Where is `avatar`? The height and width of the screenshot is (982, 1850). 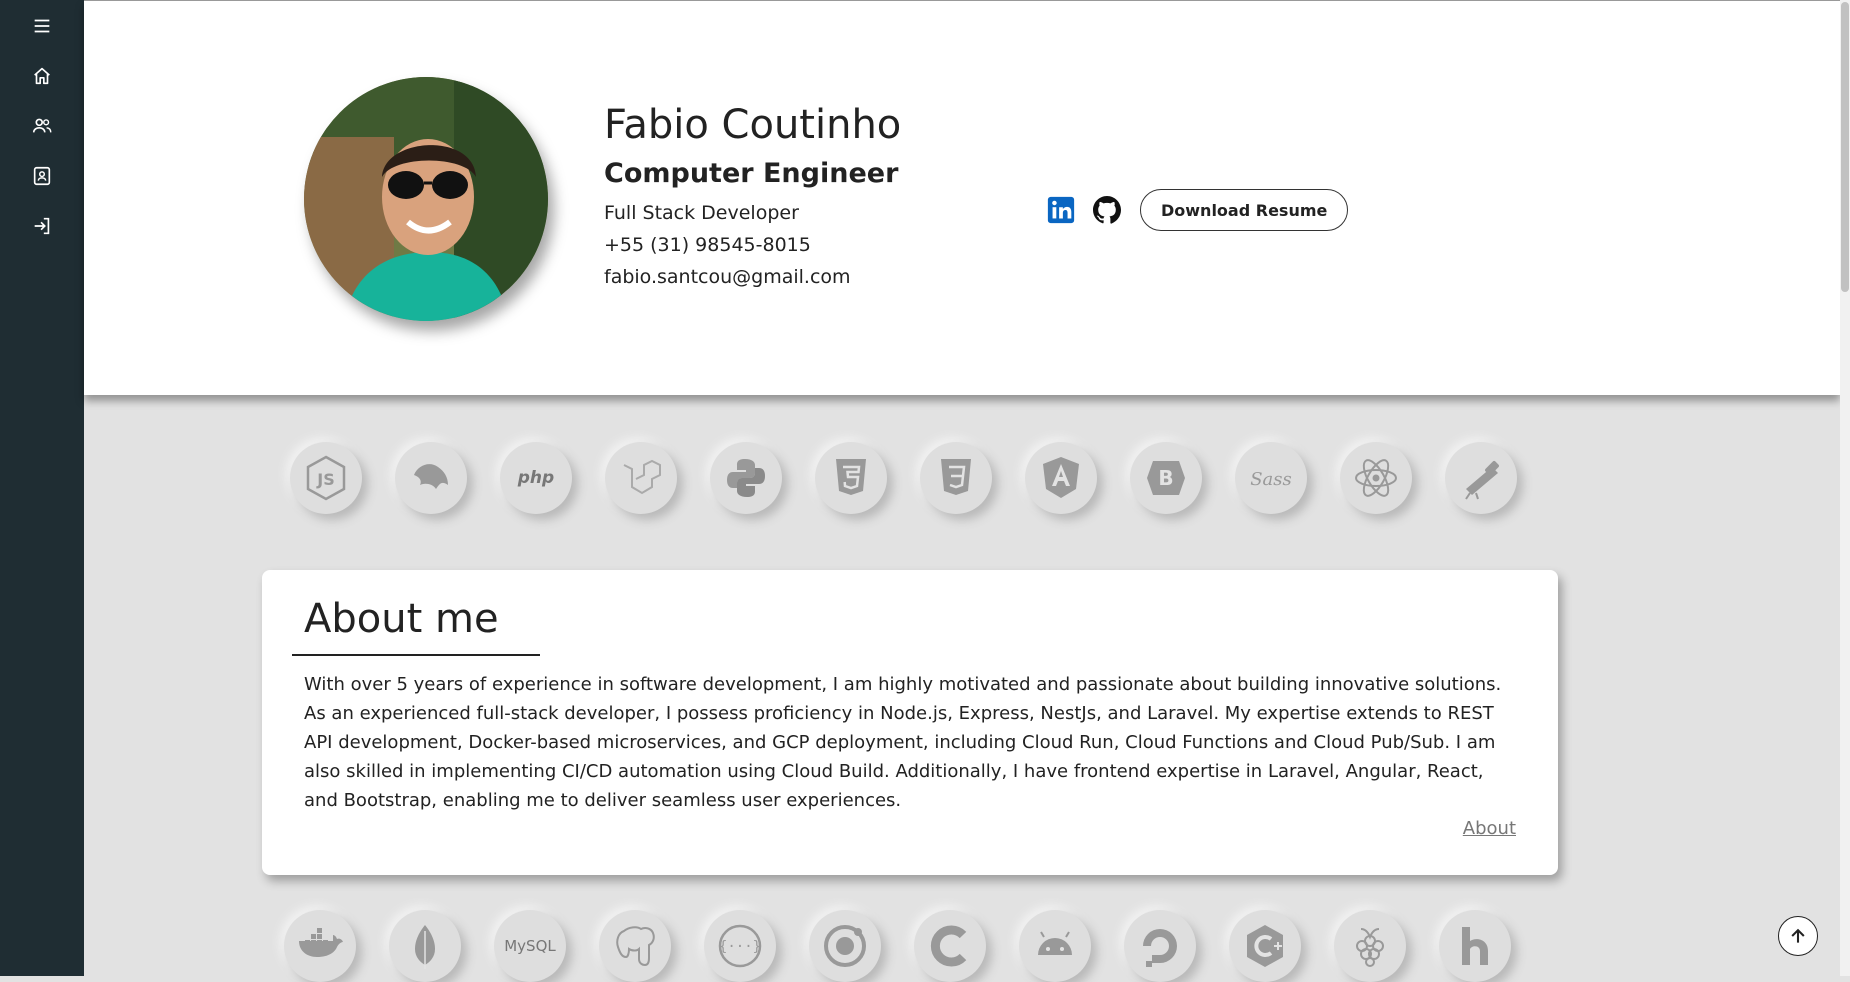 avatar is located at coordinates (426, 199).